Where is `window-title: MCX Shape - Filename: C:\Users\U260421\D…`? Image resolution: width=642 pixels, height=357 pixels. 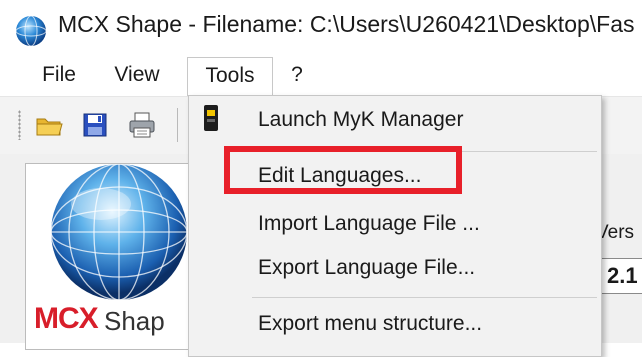
window-title: MCX Shape - Filename: C:\Users\U260421\D… is located at coordinates (346, 24).